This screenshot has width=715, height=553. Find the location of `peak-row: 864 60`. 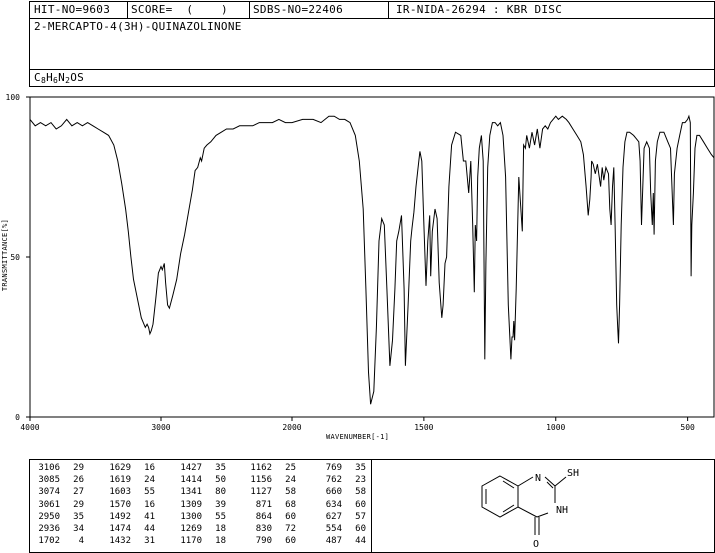

peak-row: 864 60 is located at coordinates (271, 517).